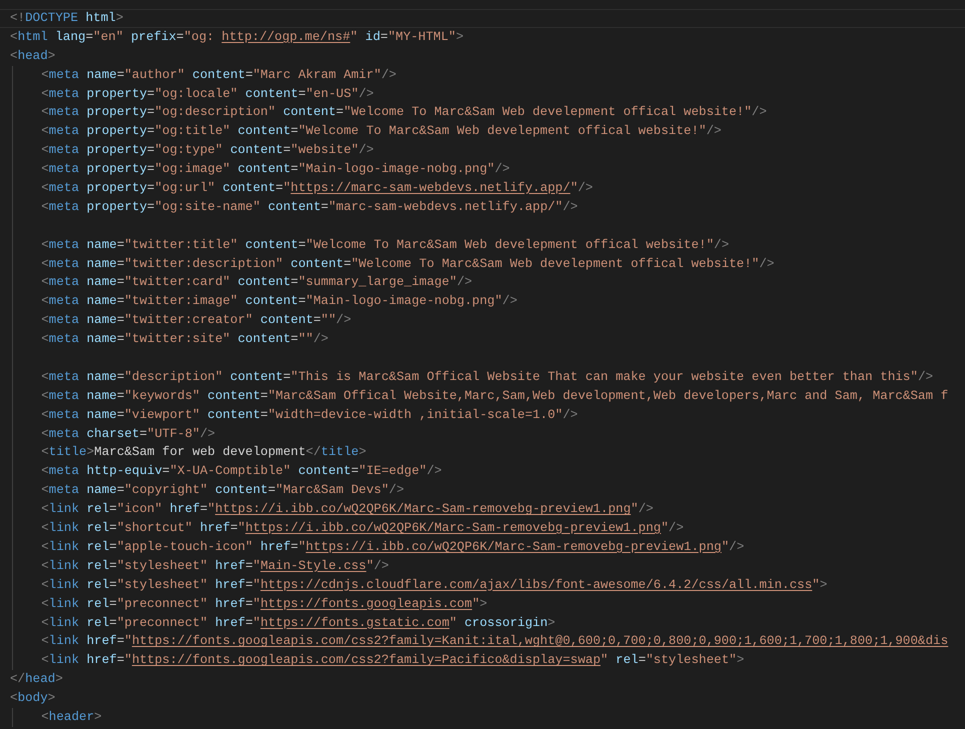  Describe the element at coordinates (37, 679) in the screenshot. I see `code-line: </head>` at that location.